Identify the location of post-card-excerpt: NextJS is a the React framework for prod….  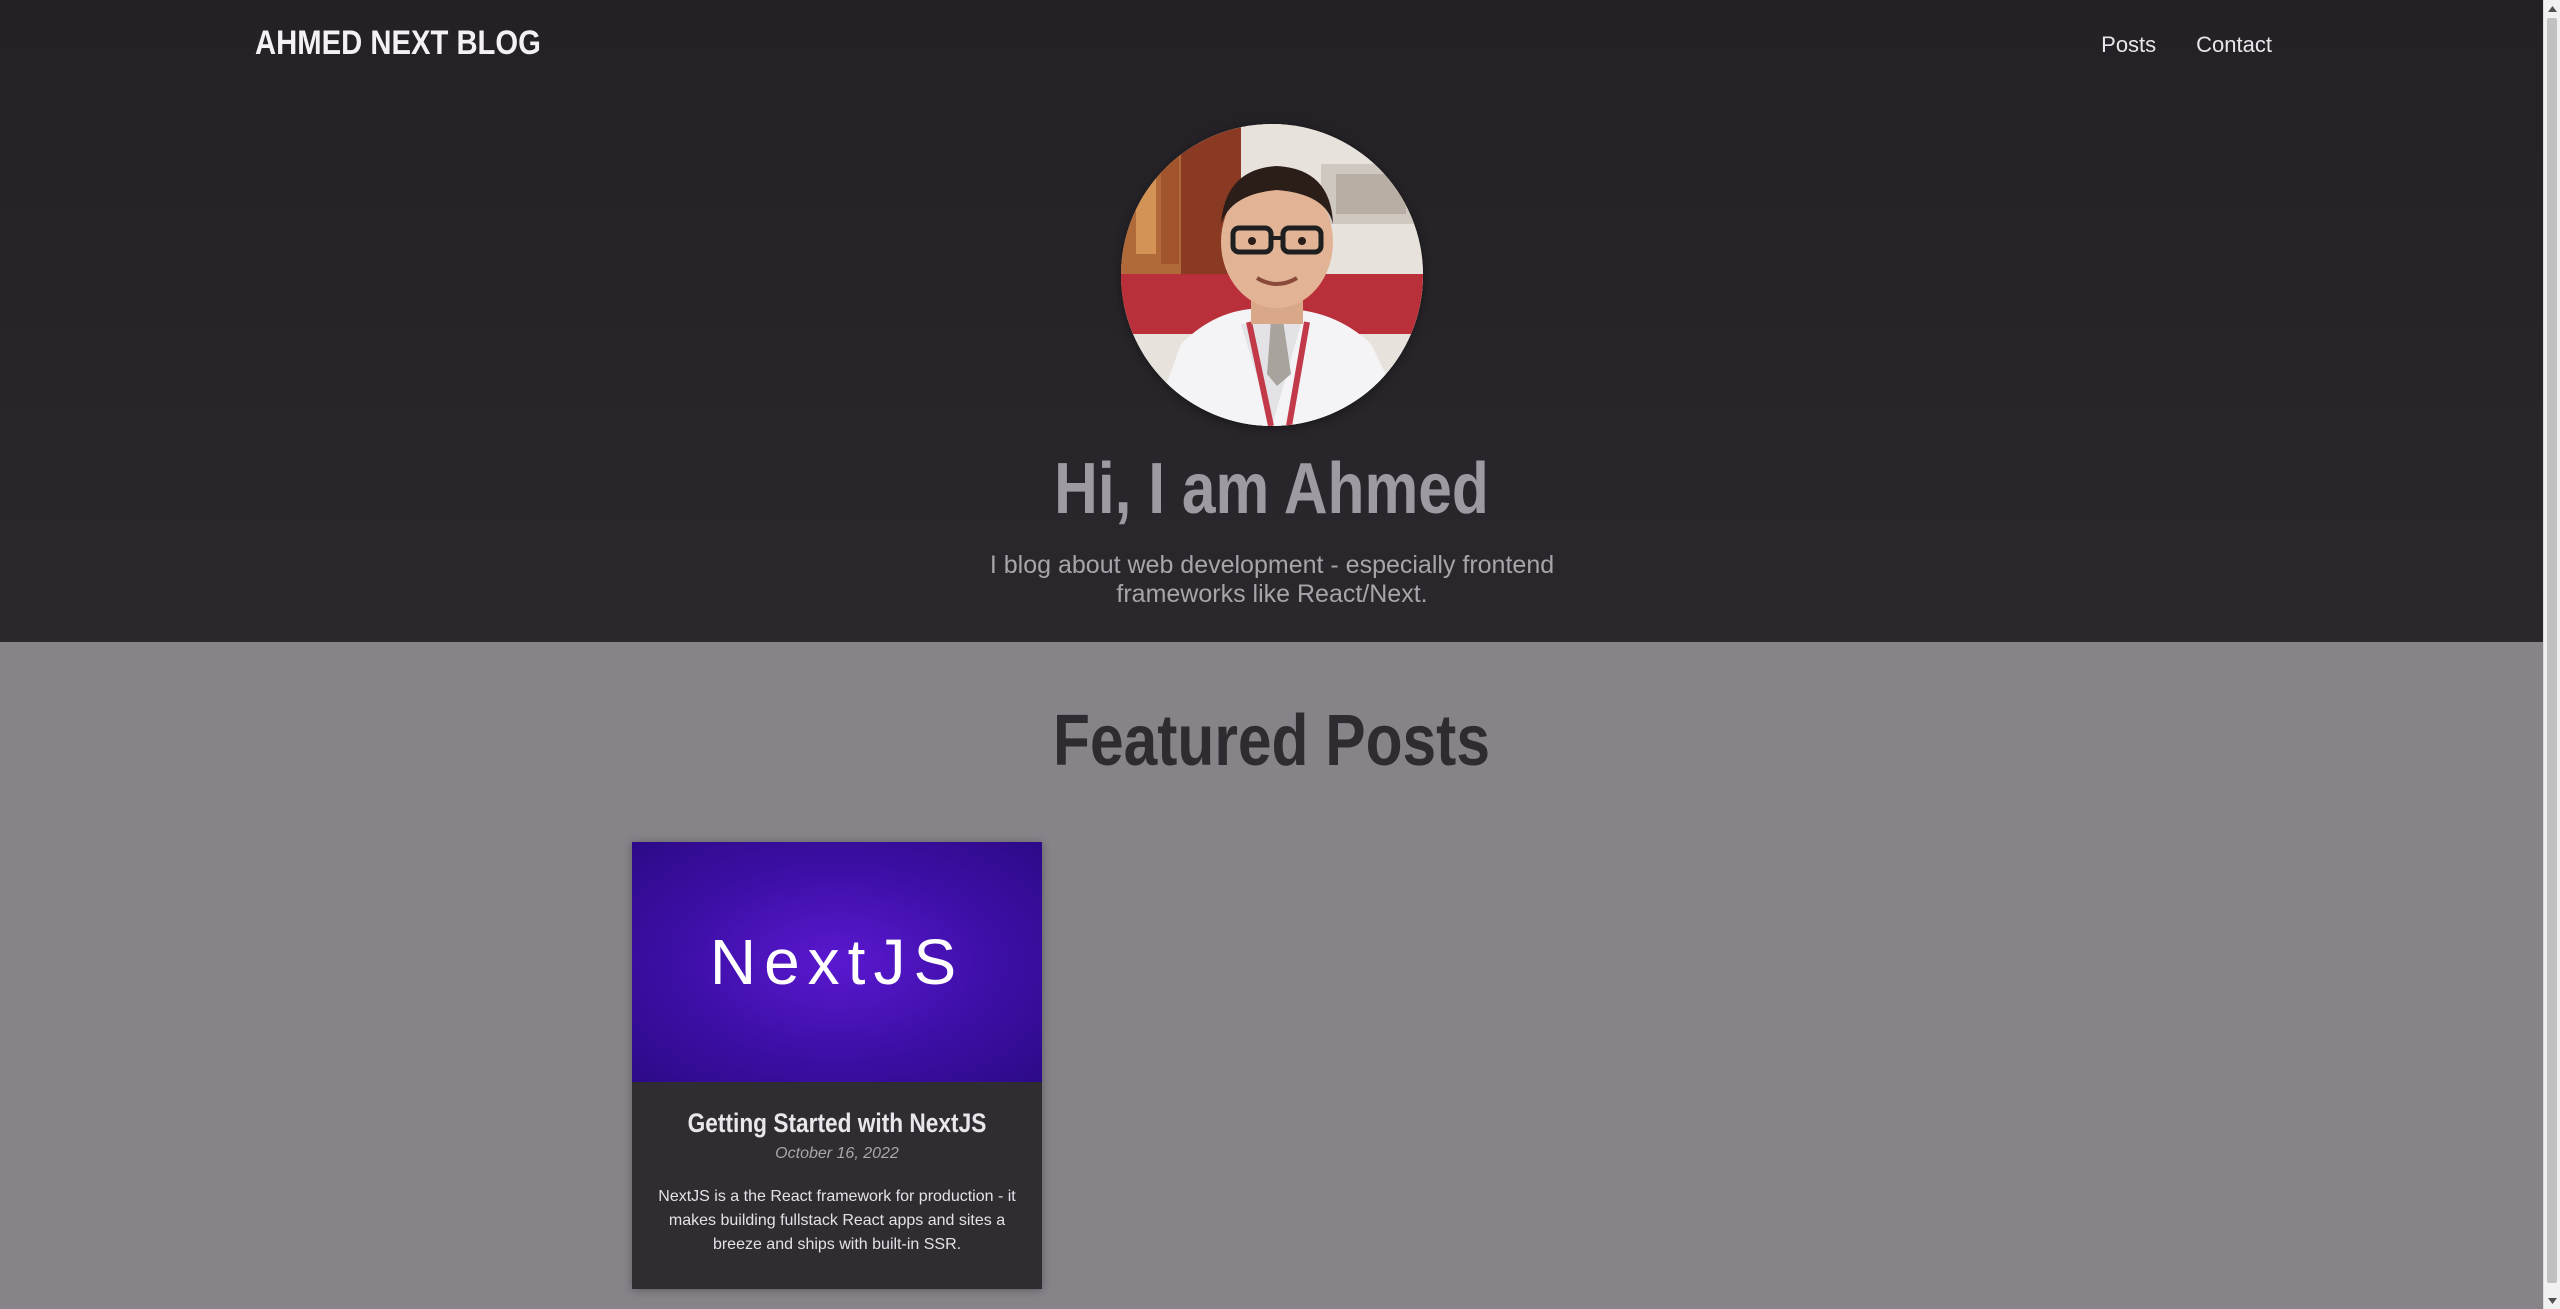
(837, 1220).